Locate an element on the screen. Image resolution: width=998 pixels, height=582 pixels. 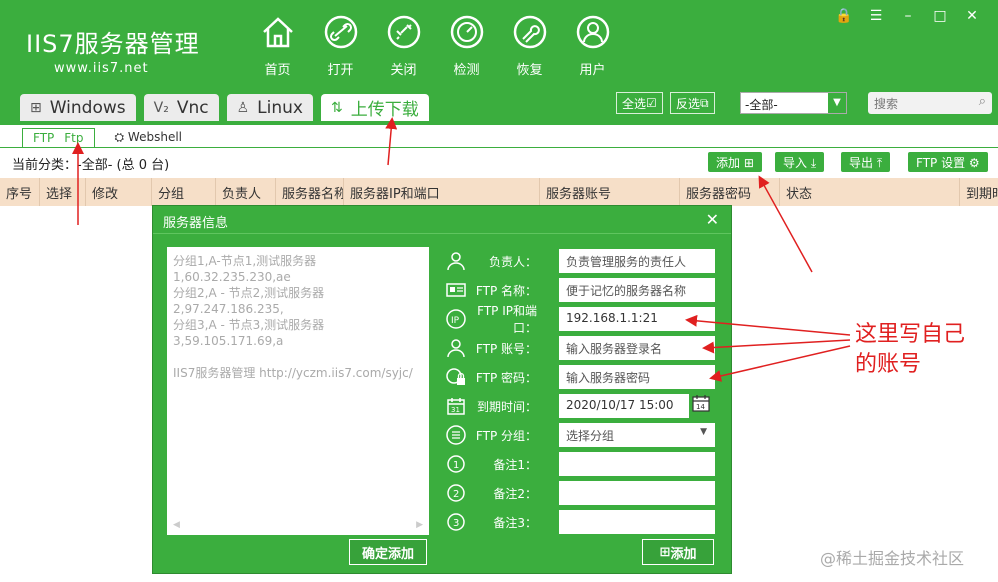
column-header: 序号 is located at coordinates (20, 192).